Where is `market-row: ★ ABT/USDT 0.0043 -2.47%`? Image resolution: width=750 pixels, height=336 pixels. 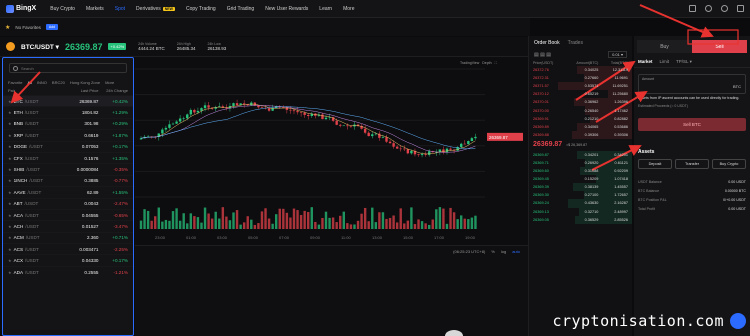
market-row: ★ ABT/USDT 0.0043 -2.47% is located at coordinates (68, 203).